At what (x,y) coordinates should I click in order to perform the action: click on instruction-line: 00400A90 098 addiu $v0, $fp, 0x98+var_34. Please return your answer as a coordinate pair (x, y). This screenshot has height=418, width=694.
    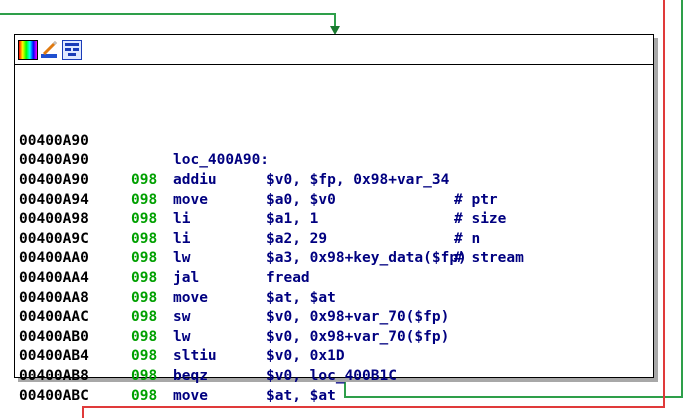
    Looking at the image, I should click on (336, 181).